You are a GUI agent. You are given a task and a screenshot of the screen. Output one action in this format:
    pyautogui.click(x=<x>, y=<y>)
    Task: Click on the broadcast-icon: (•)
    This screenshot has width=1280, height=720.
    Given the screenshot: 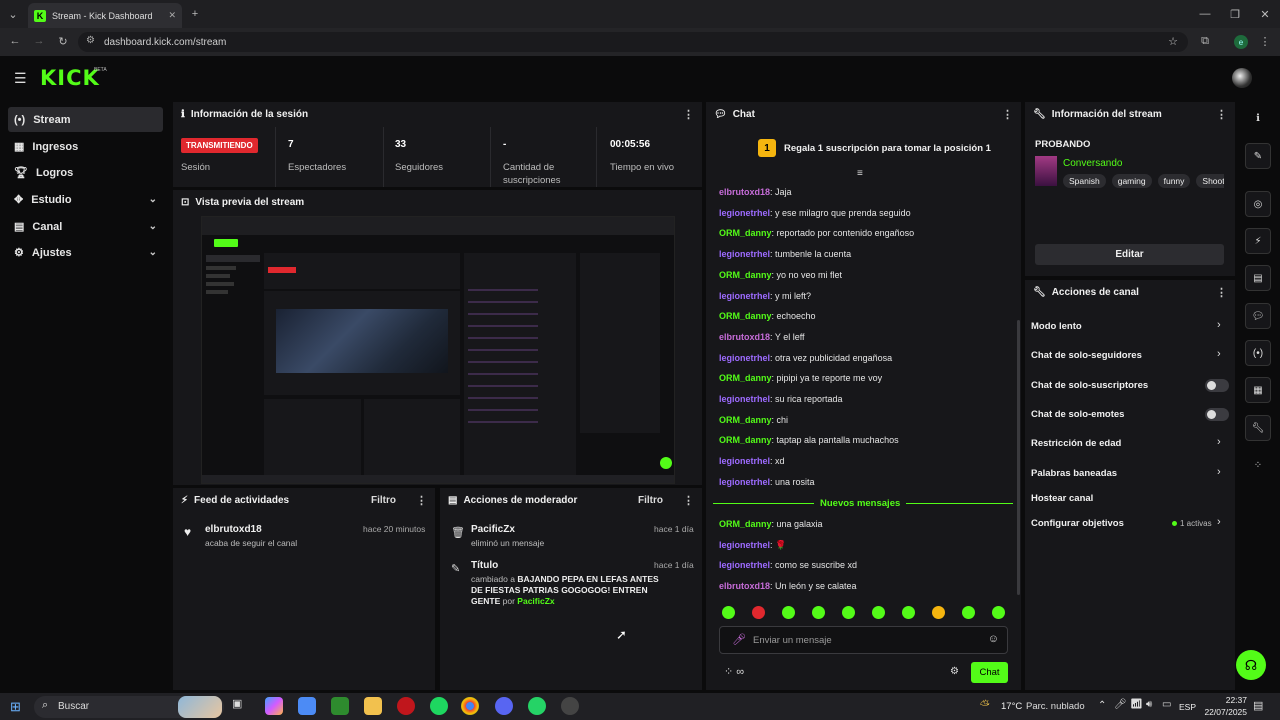 What is the action you would take?
    pyautogui.click(x=1258, y=353)
    